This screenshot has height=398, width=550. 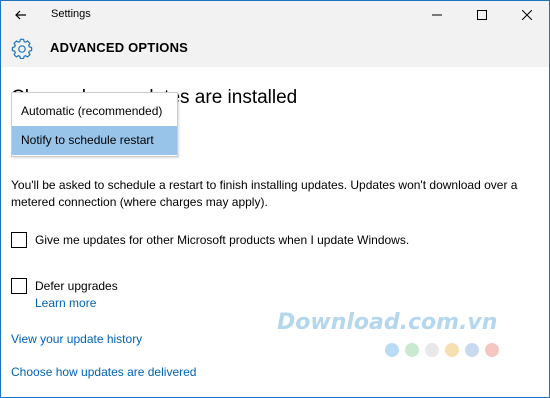 I want to click on back-arrow-icon, so click(x=20, y=15).